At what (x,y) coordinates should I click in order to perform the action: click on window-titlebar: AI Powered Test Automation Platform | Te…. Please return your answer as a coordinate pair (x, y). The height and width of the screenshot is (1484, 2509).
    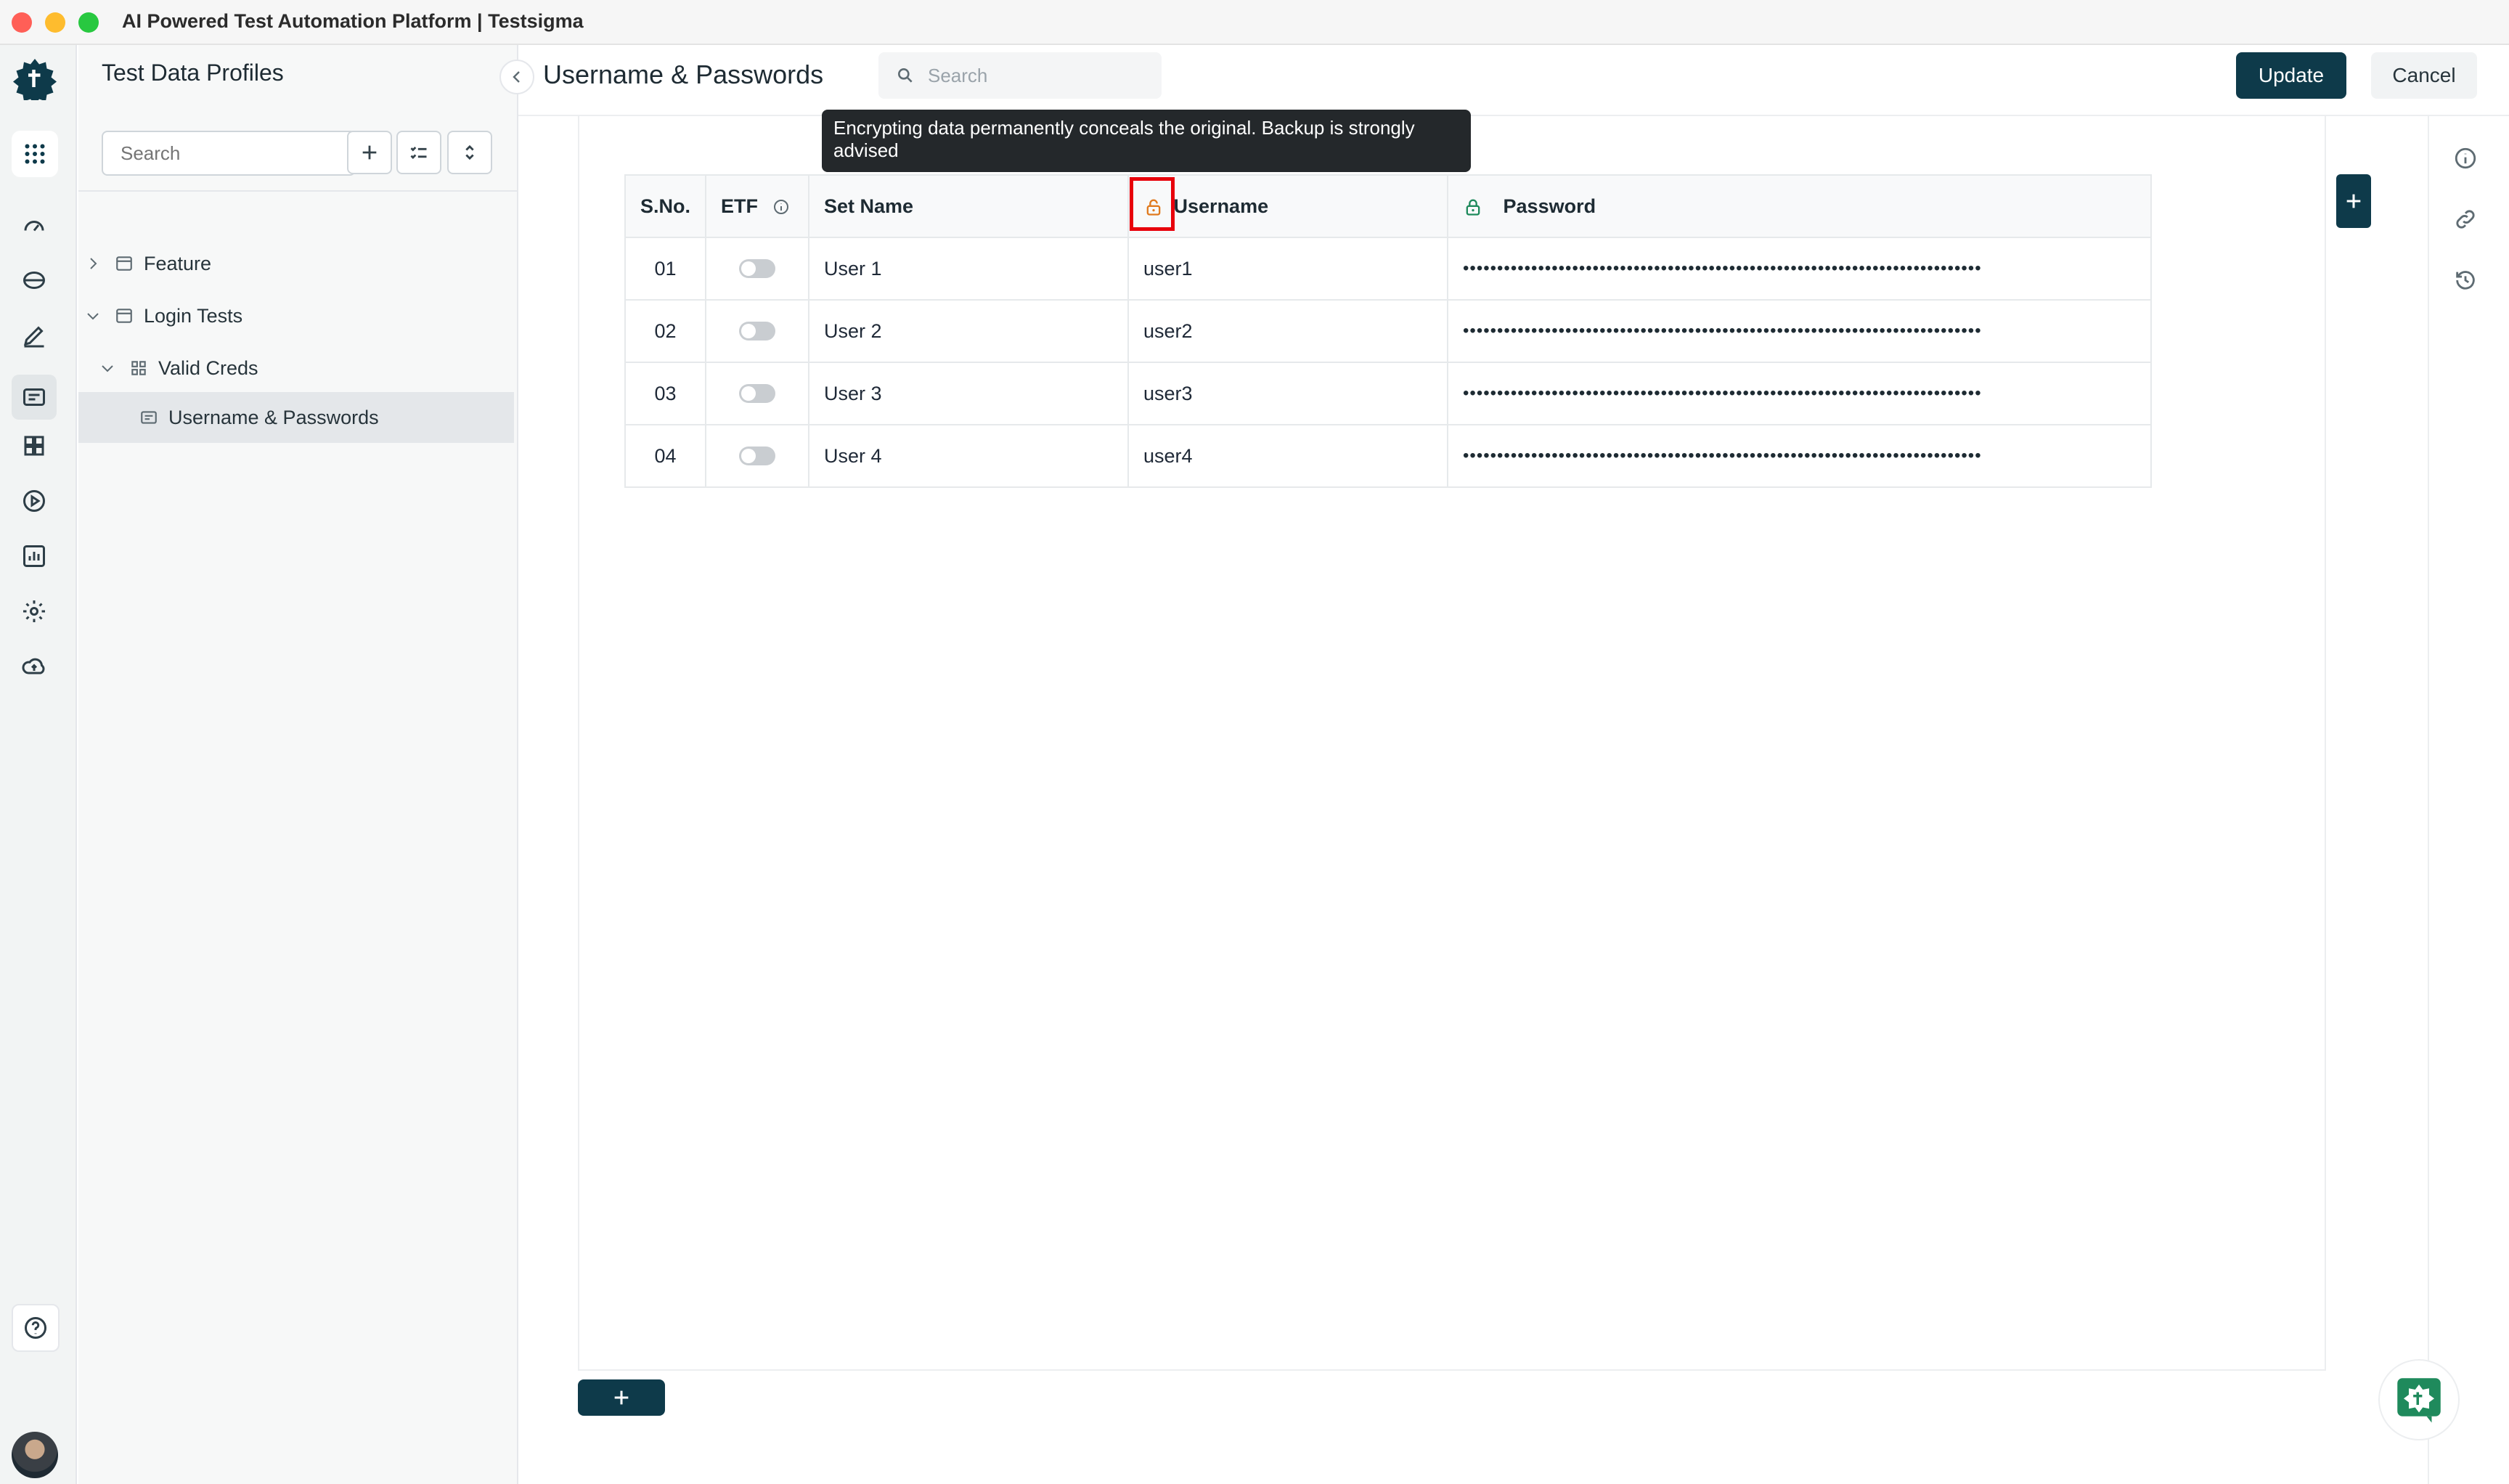
    Looking at the image, I should click on (1254, 22).